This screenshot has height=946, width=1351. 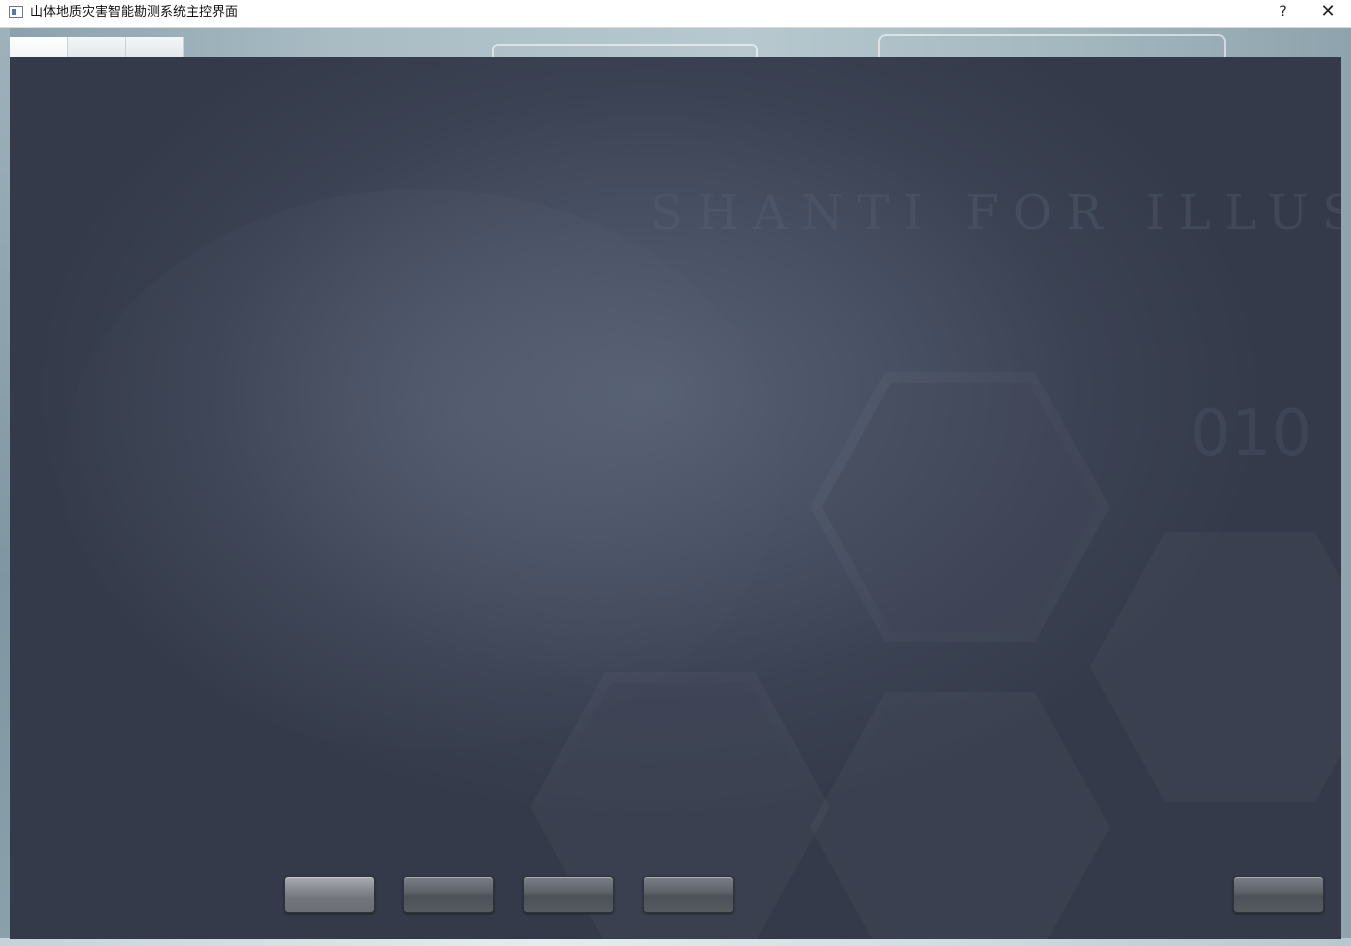 I want to click on background-bottom-strip, so click(x=675, y=942).